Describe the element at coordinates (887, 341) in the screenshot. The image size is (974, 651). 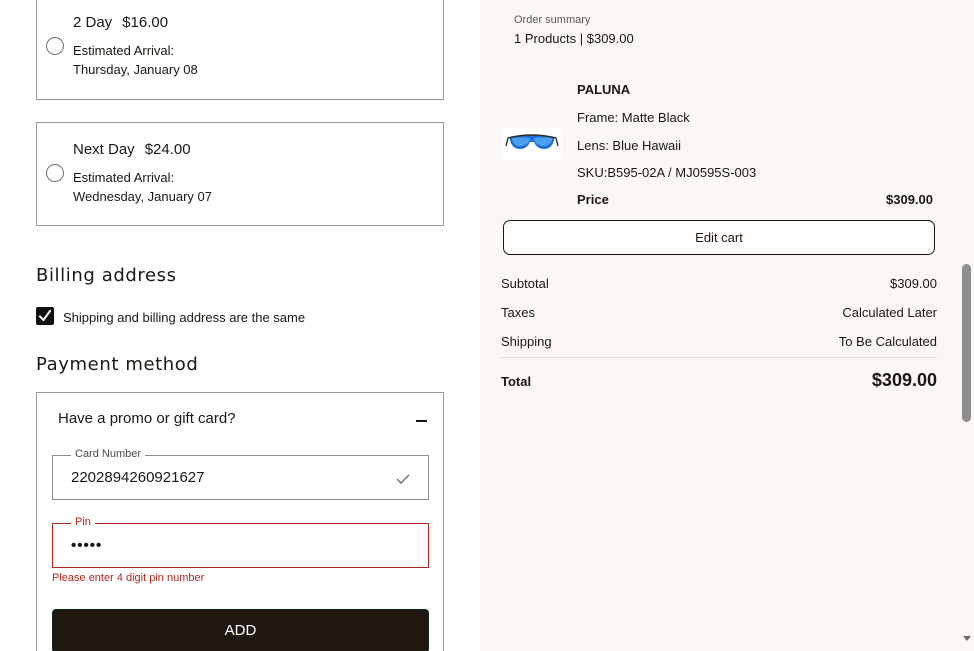
I see `shipping-value: To Be Calculated` at that location.